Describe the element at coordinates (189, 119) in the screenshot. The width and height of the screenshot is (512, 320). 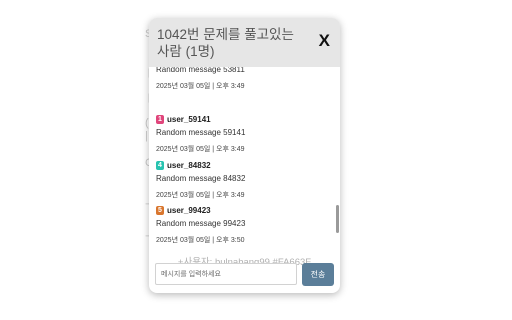
I see `message-username: user_59141` at that location.